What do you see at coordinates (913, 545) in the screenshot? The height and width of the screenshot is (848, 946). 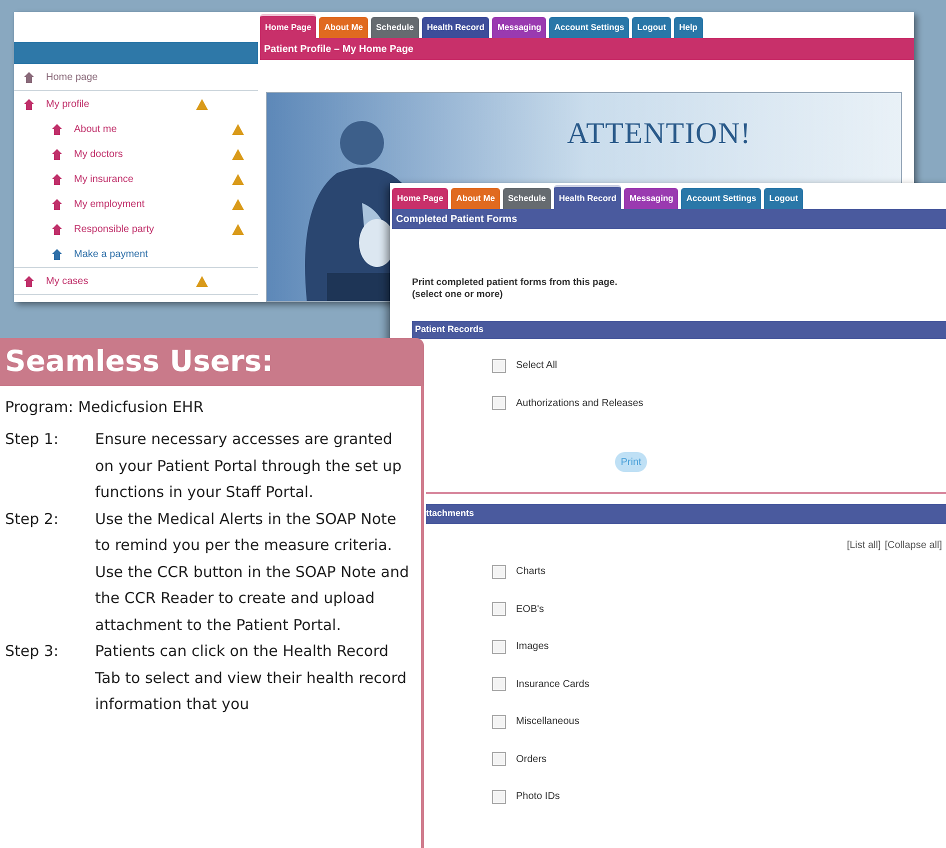 I see `list-link: [Collapse all]` at bounding box center [913, 545].